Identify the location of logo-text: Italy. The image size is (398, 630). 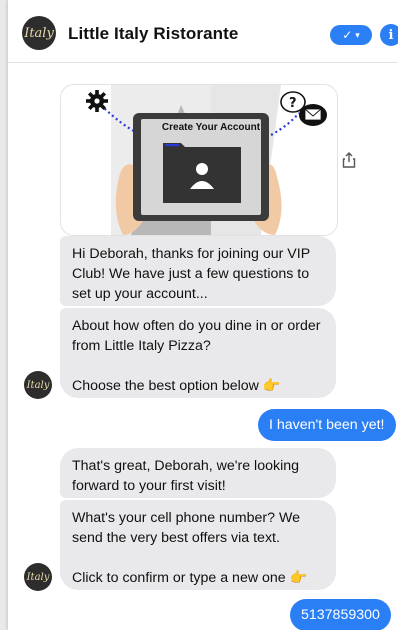
(39, 33).